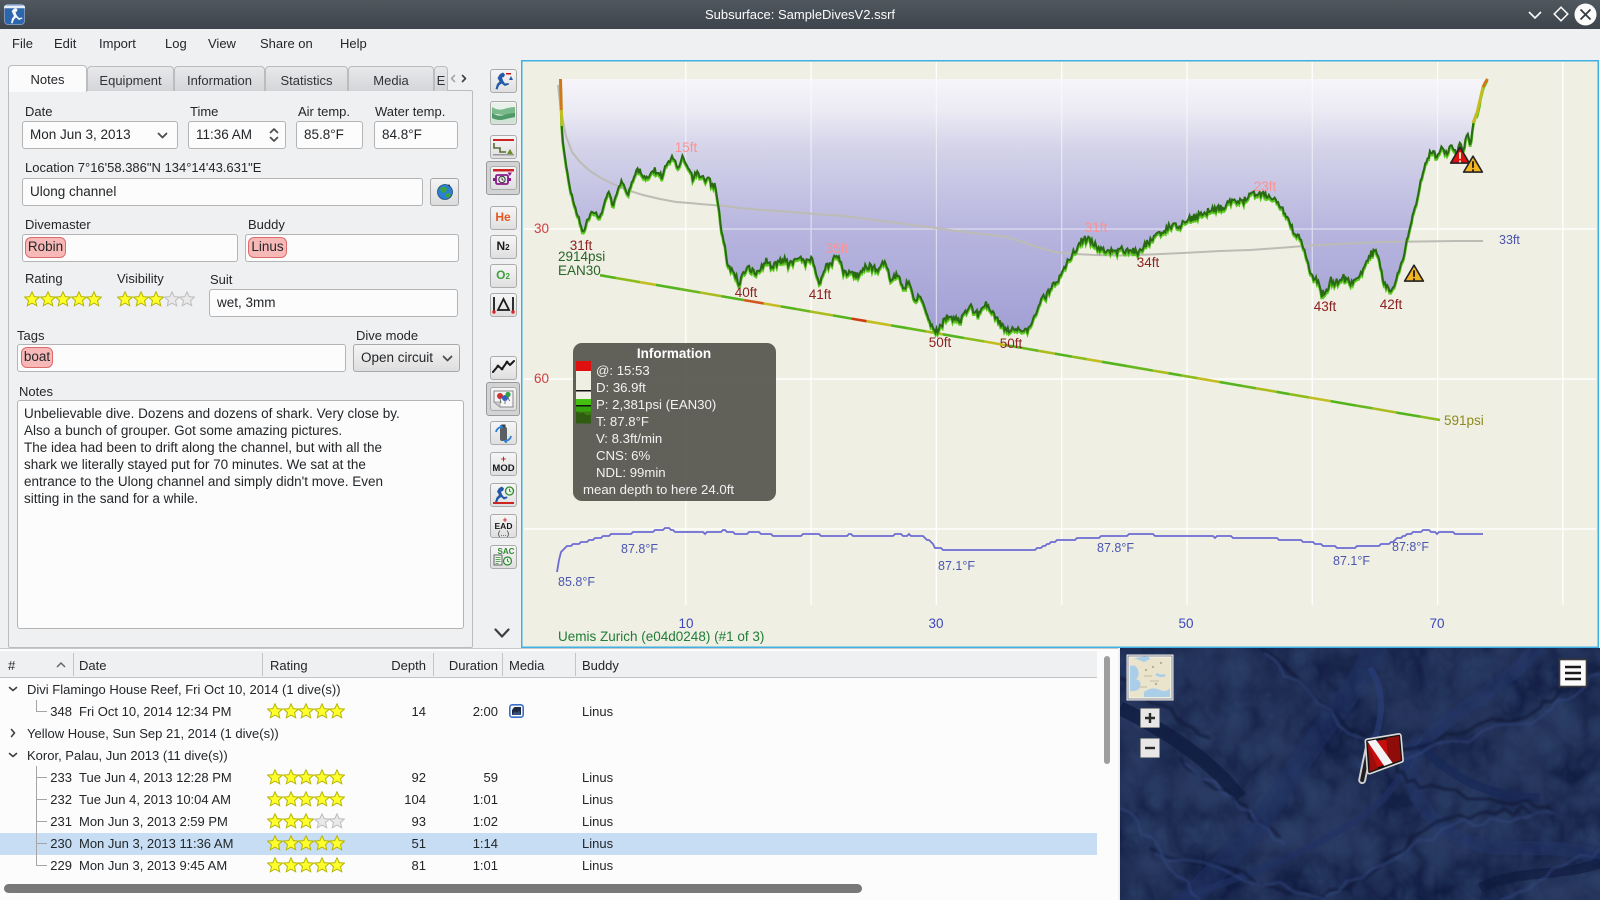 The width and height of the screenshot is (1600, 900). What do you see at coordinates (1509, 240) in the screenshot?
I see `svg-text: 33ft` at bounding box center [1509, 240].